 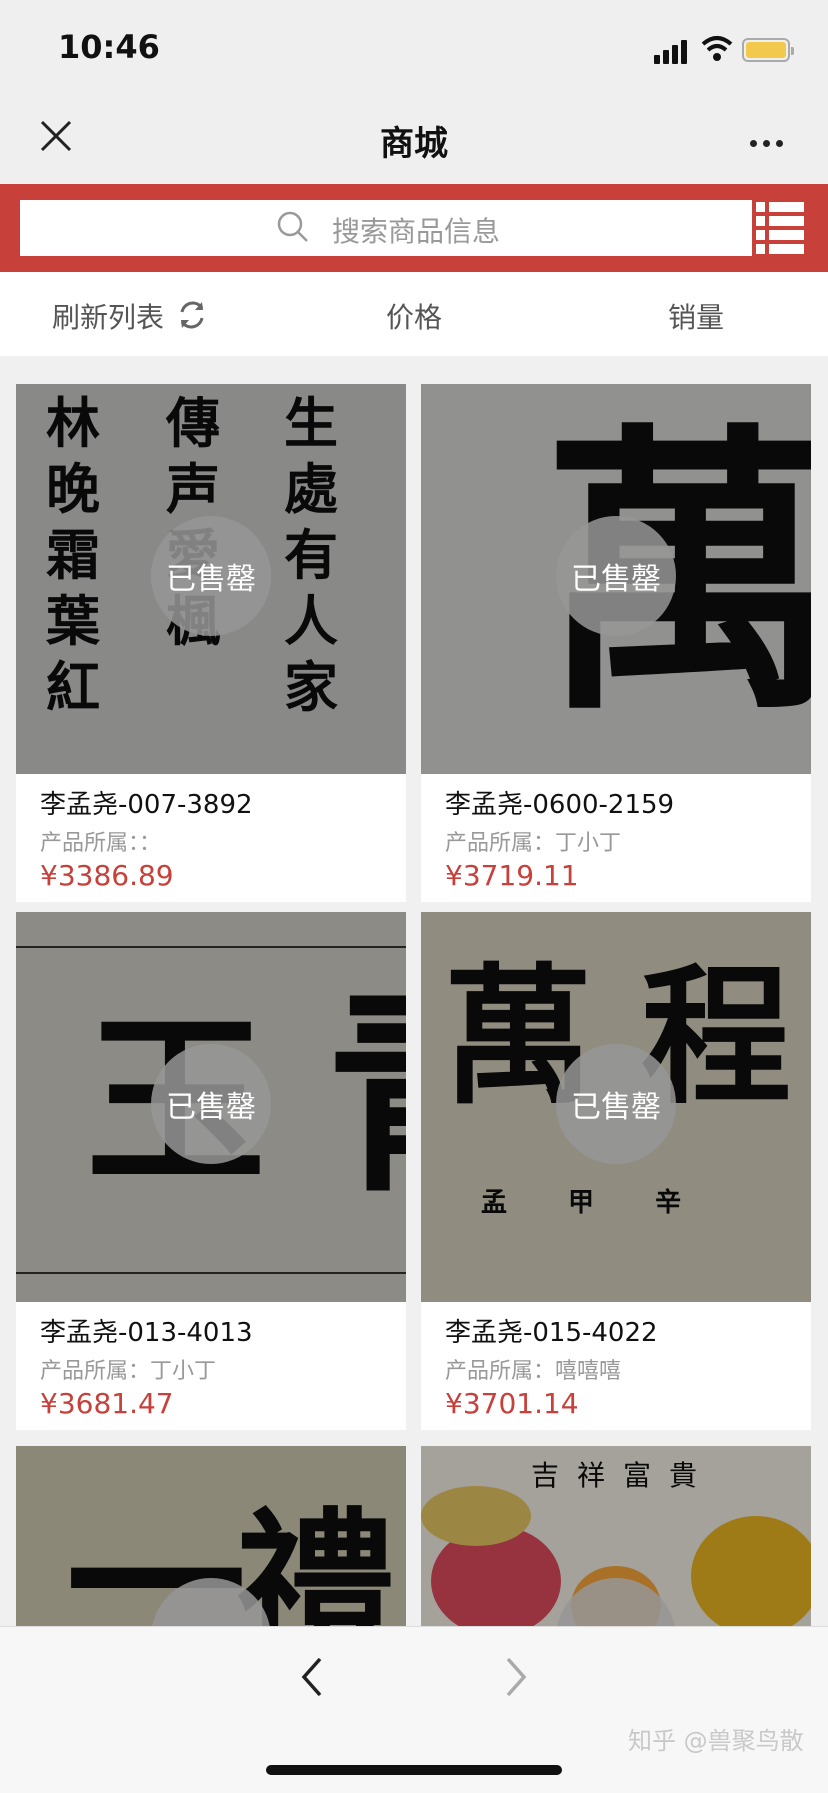 I want to click on nav-bar: 商城, so click(x=414, y=140).